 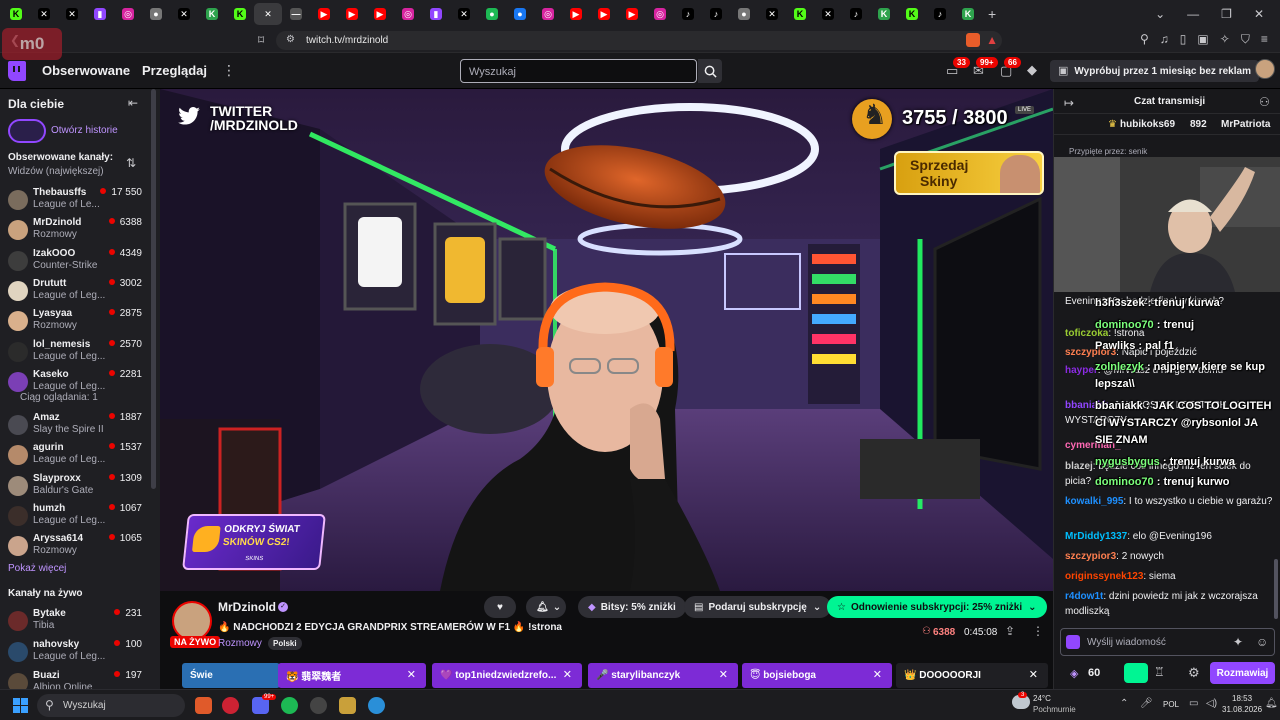 I want to click on sort-icon: ⇅, so click(x=131, y=163).